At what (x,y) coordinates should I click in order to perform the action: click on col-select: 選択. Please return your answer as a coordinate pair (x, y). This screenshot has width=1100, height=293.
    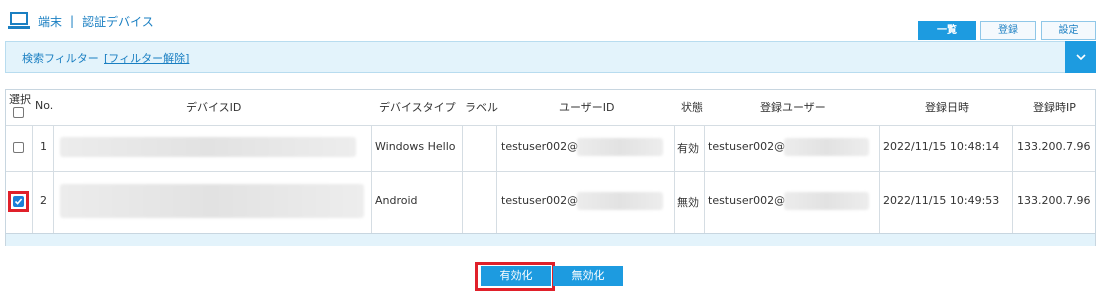
    Looking at the image, I should click on (20, 99).